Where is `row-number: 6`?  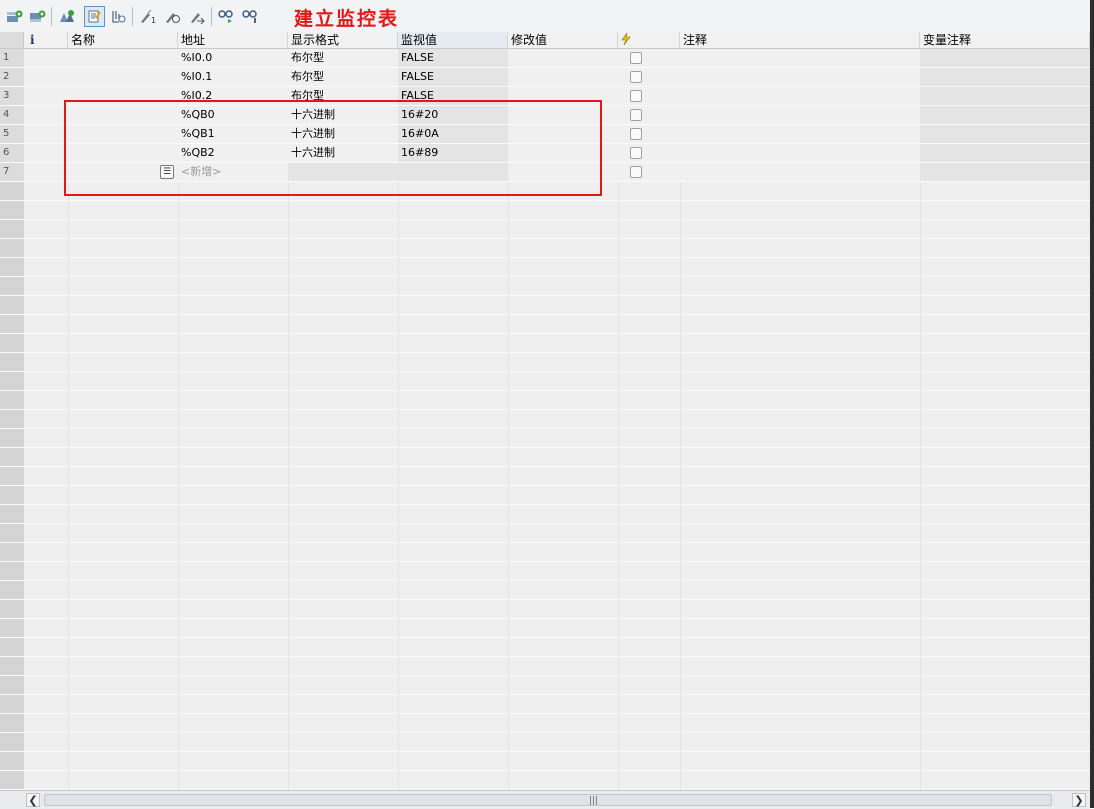
row-number: 6 is located at coordinates (12, 153).